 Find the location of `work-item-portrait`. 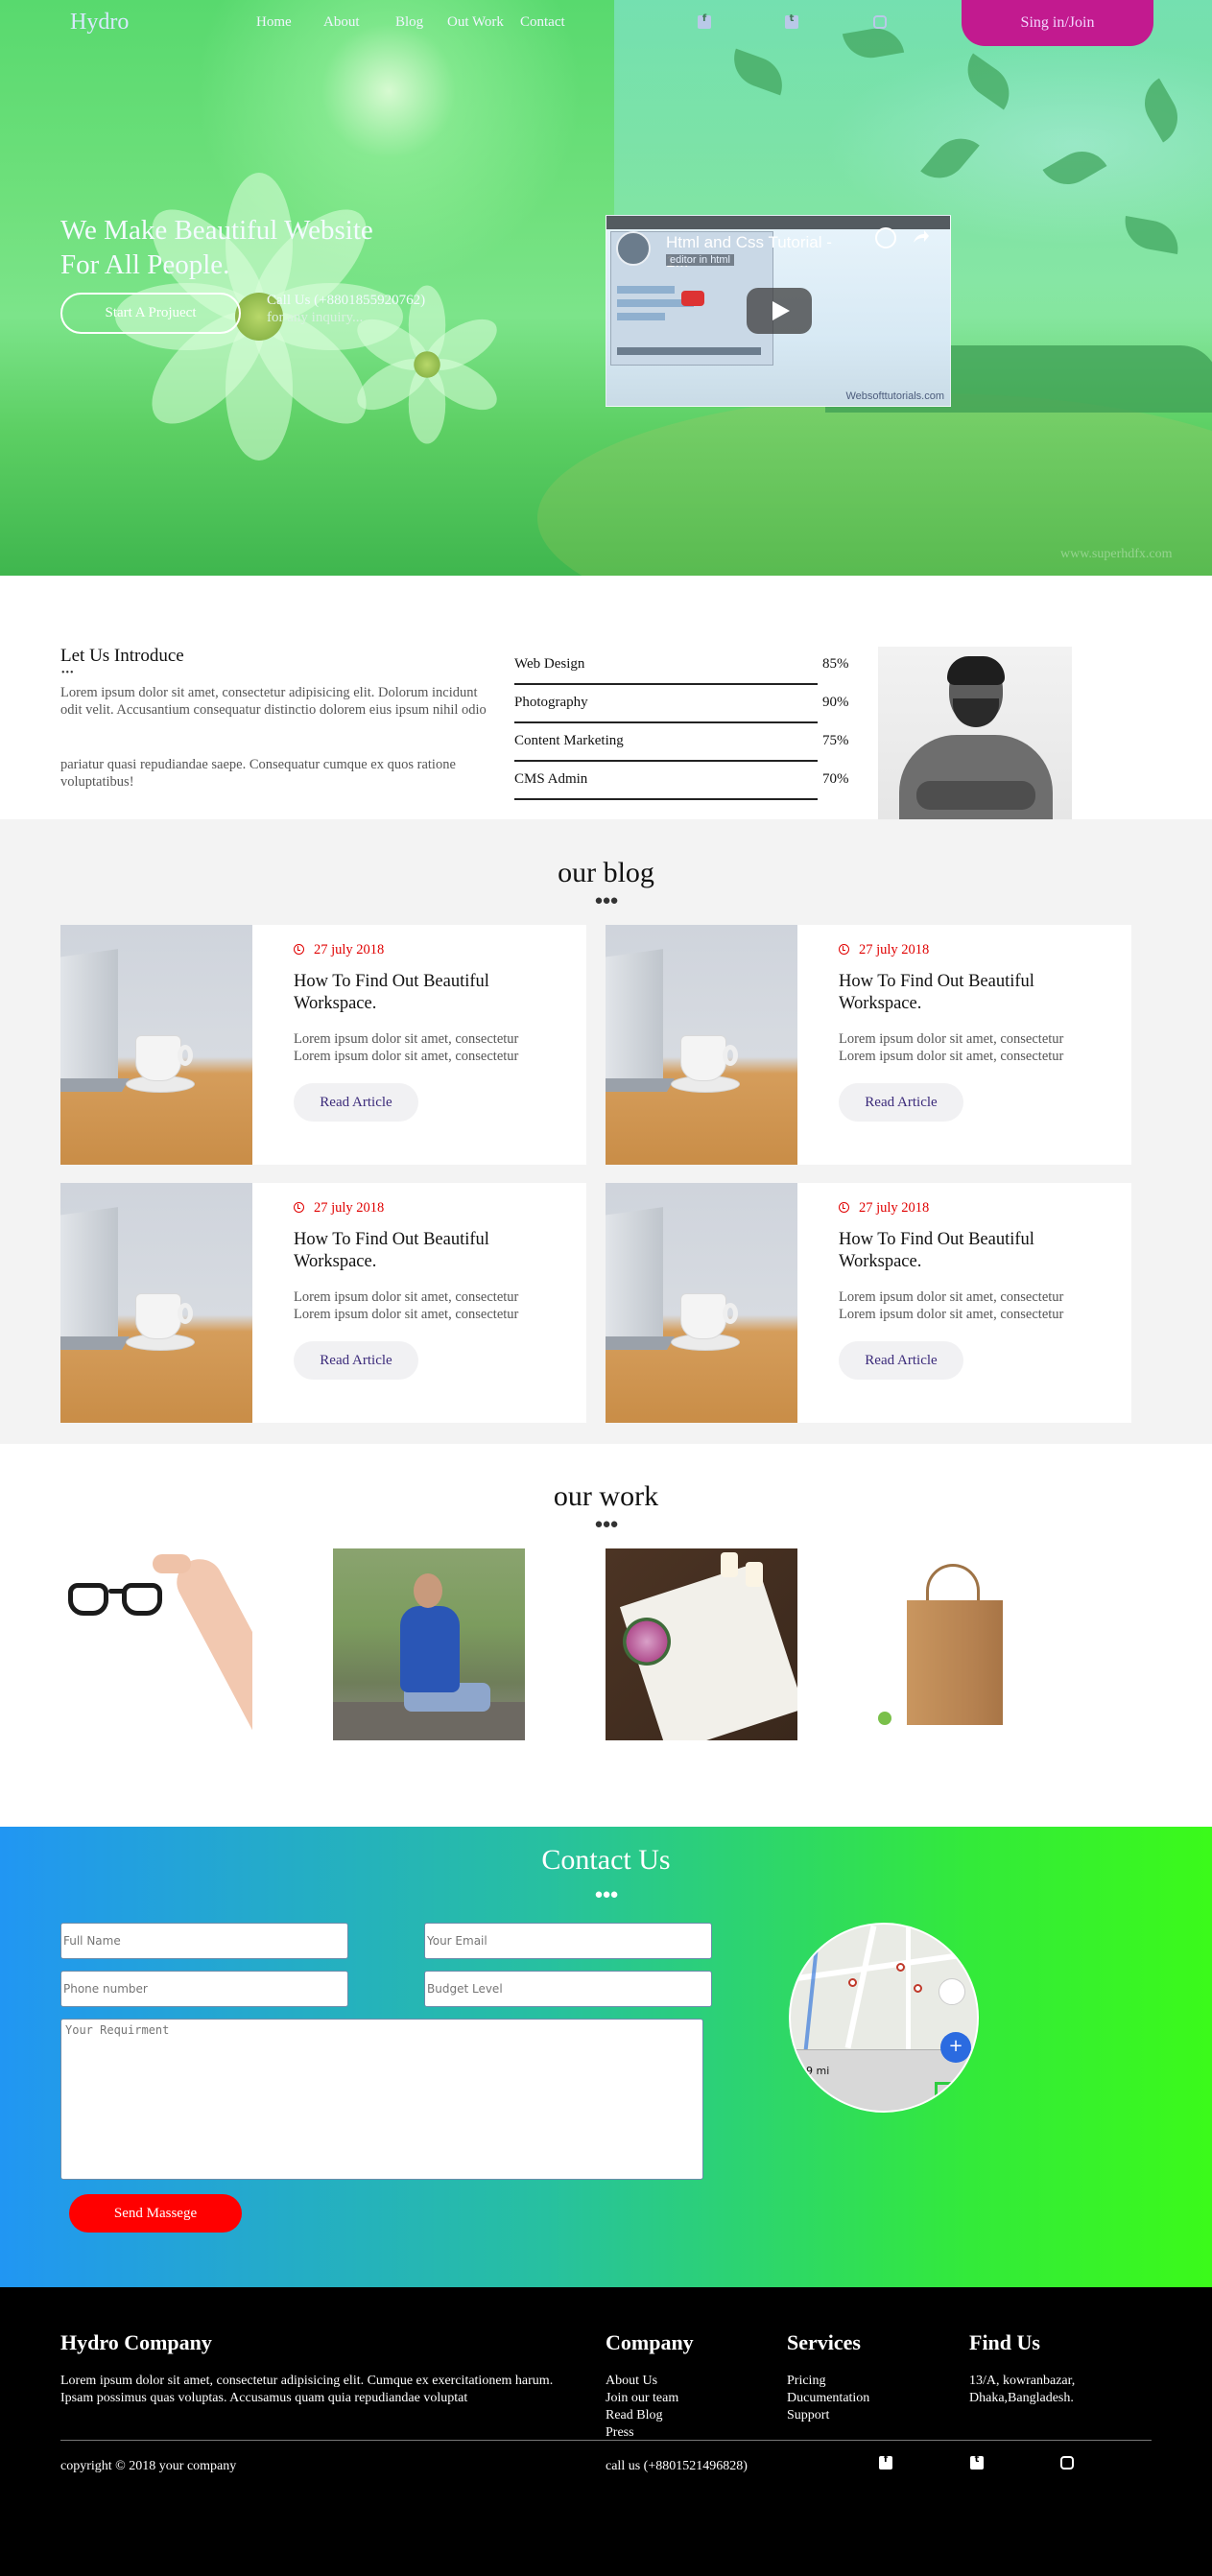

work-item-portrait is located at coordinates (429, 1644).